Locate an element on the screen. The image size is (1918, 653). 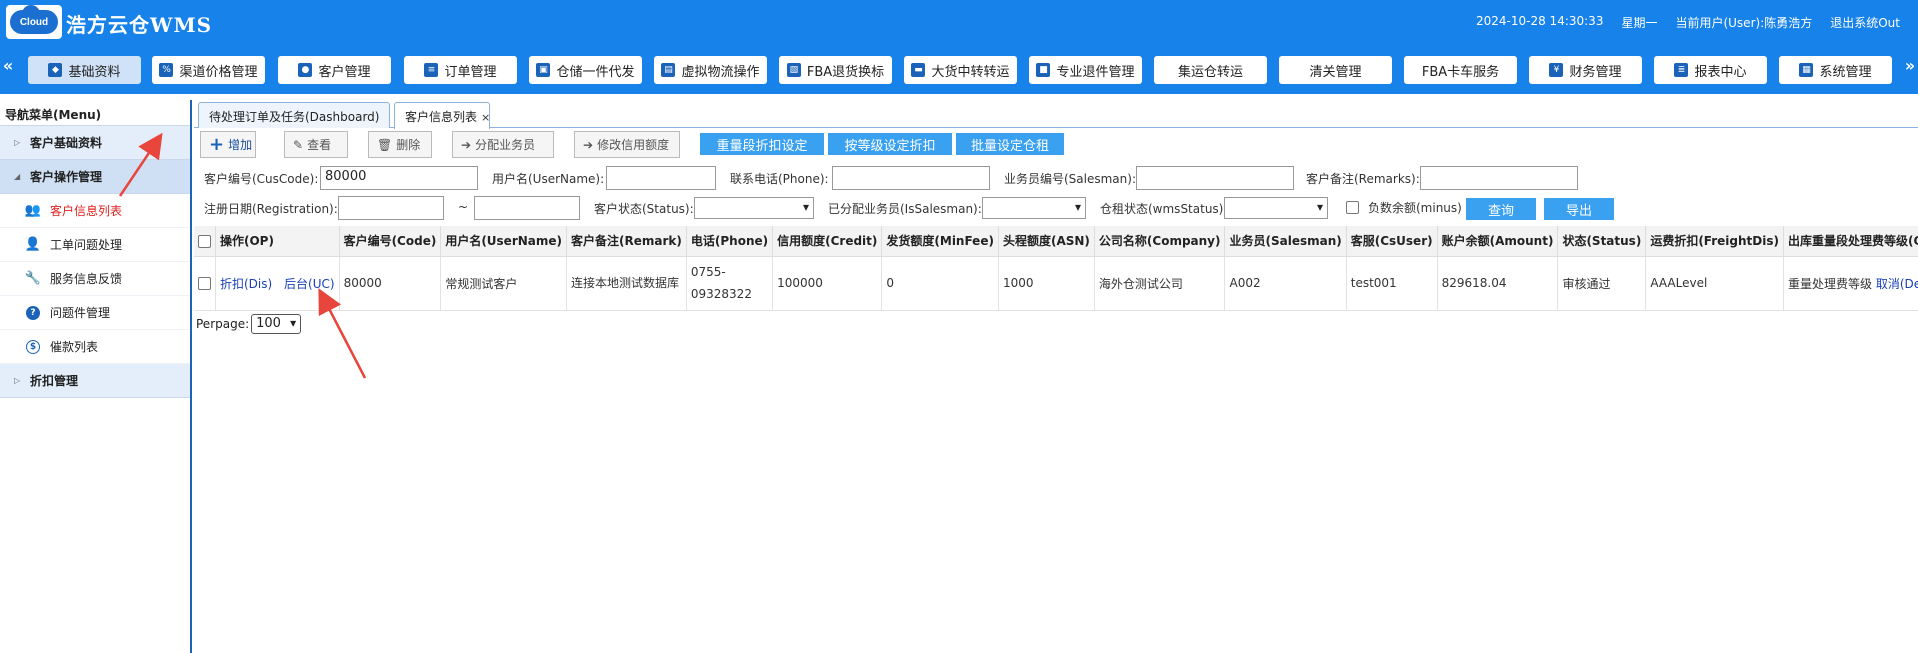
op-cell: 折扣(Dis) 后台(UC) is located at coordinates (277, 283).